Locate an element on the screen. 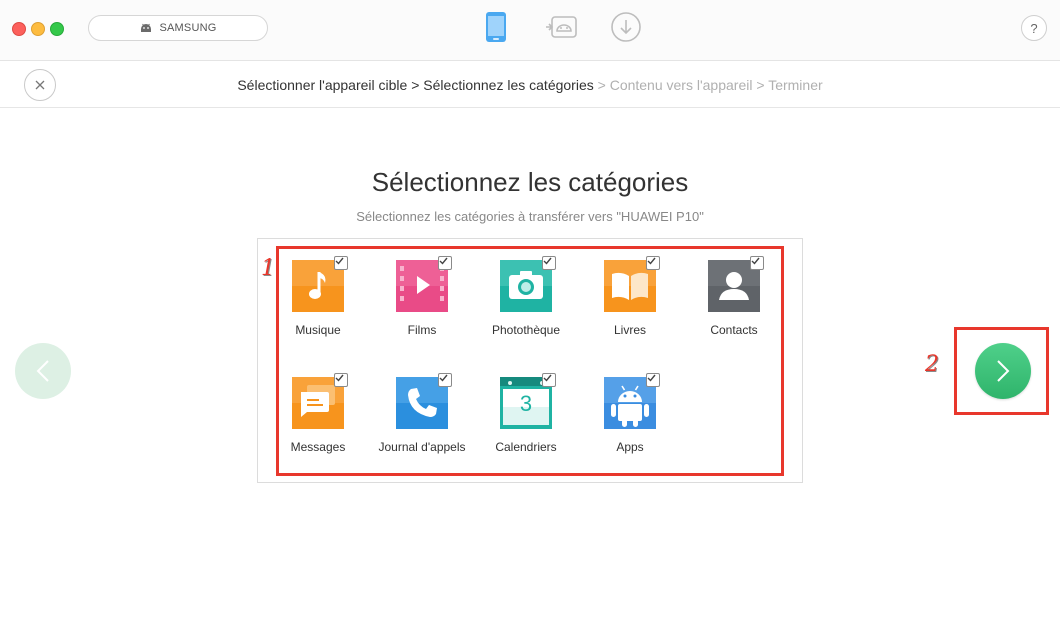 This screenshot has height=635, width=1060. breadcrumb-step-content-to-device: Contenu vers l'appareil is located at coordinates (681, 85).